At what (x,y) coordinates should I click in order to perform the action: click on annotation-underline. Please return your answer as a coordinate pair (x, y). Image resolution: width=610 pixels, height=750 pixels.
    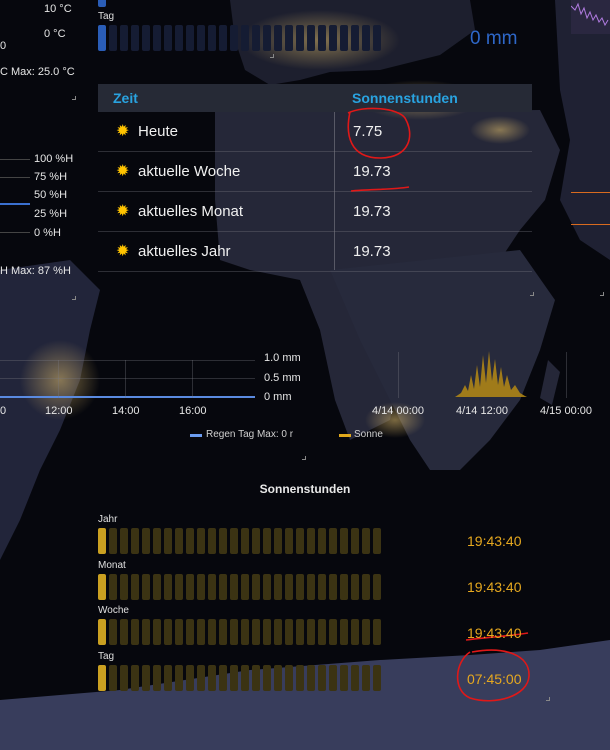
    Looking at the image, I should click on (380, 189).